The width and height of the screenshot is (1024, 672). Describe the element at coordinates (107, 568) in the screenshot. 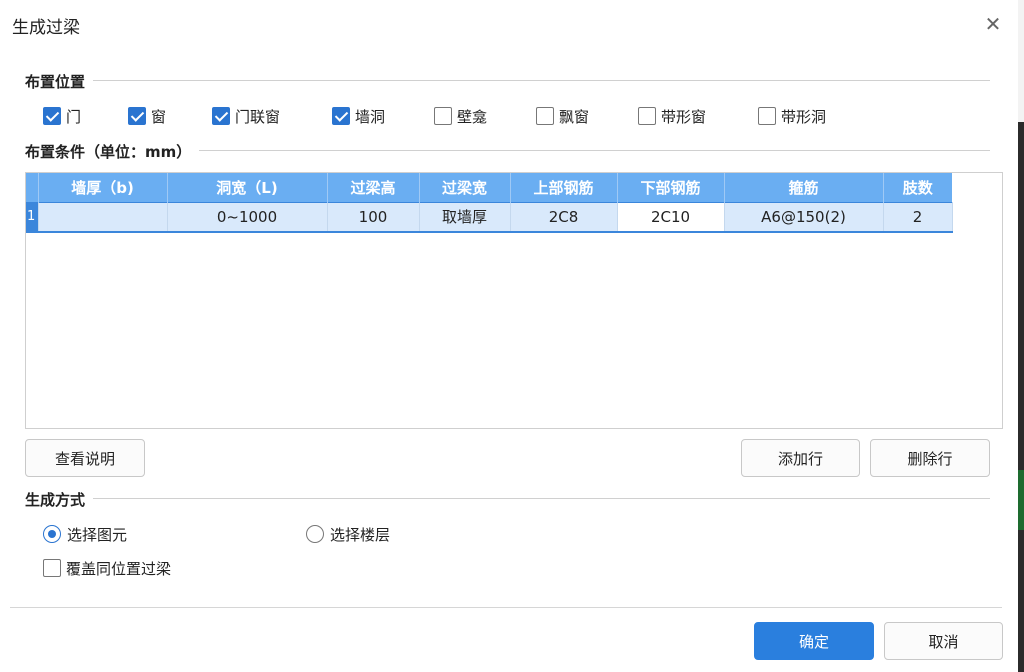

I see `checkbox-override-lintel: 覆盖同位置过梁` at that location.